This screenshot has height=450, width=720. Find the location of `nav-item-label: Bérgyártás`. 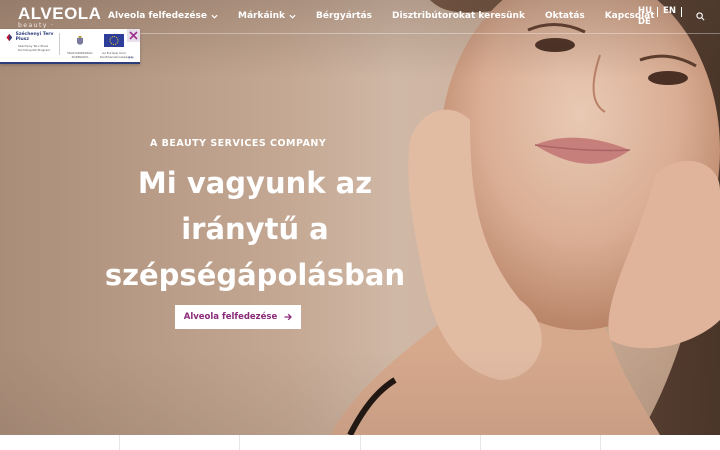

nav-item-label: Bérgyártás is located at coordinates (344, 16).